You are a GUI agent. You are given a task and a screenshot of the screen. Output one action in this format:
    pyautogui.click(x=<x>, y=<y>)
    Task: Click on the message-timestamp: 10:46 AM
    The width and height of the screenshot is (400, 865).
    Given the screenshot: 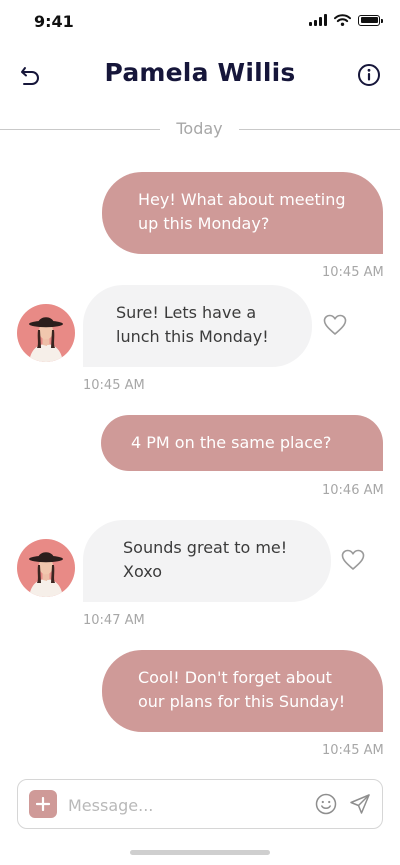 What is the action you would take?
    pyautogui.click(x=353, y=490)
    